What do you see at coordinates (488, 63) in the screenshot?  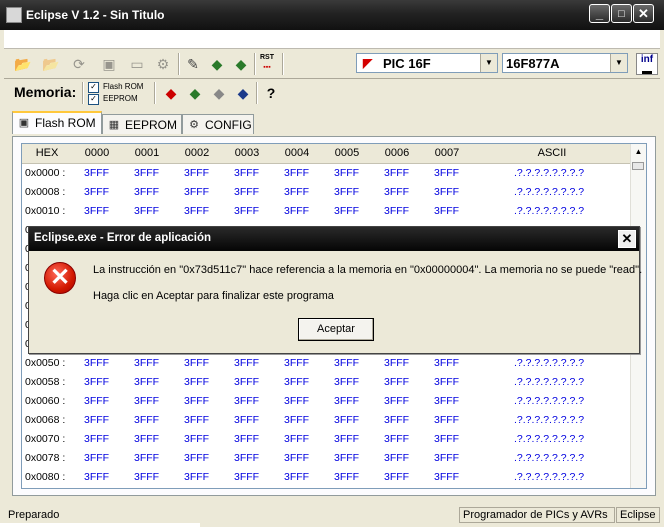 I see `chevron-down-icon: ▼` at bounding box center [488, 63].